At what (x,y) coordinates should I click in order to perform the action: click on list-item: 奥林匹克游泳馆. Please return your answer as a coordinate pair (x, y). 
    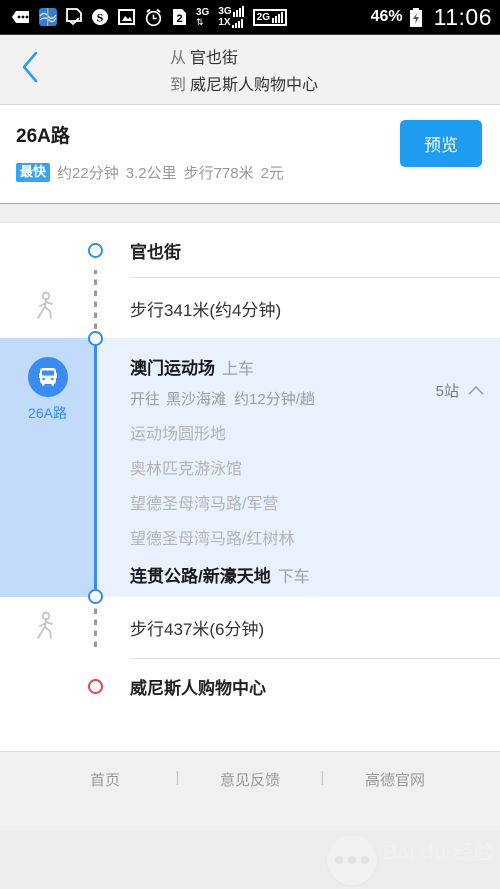
    Looking at the image, I should click on (315, 467).